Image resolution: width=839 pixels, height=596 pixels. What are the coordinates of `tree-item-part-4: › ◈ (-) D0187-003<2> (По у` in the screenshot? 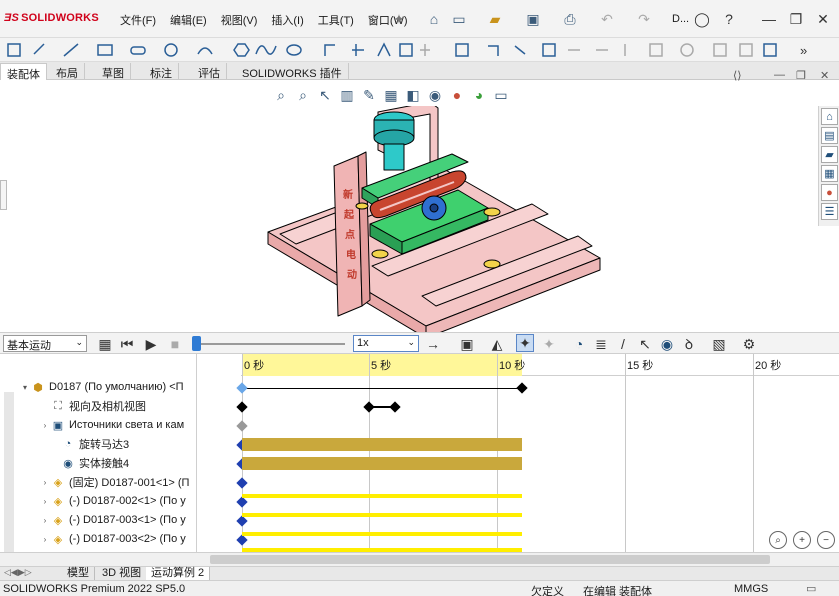 It's located at (138, 539).